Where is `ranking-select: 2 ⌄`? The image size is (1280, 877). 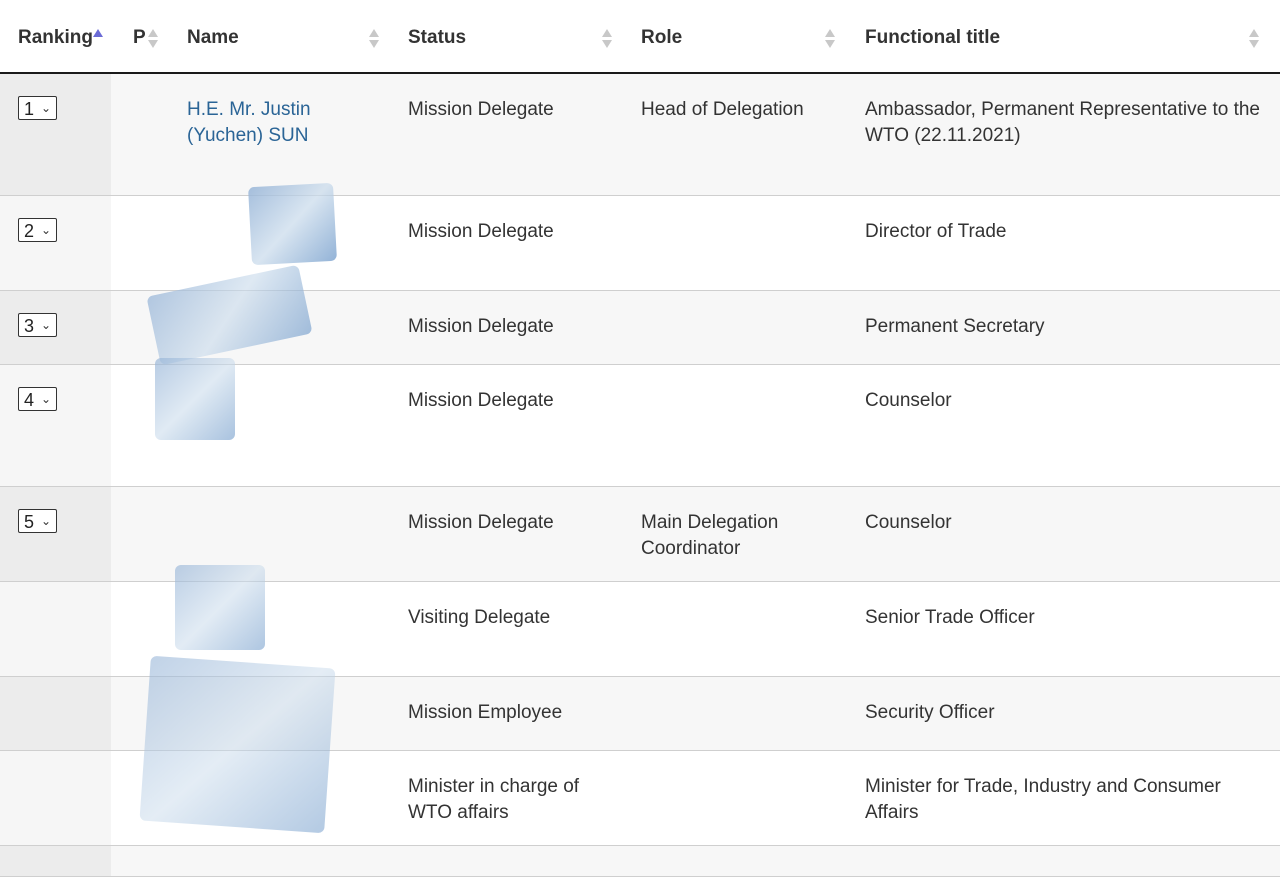 ranking-select: 2 ⌄ is located at coordinates (37, 230).